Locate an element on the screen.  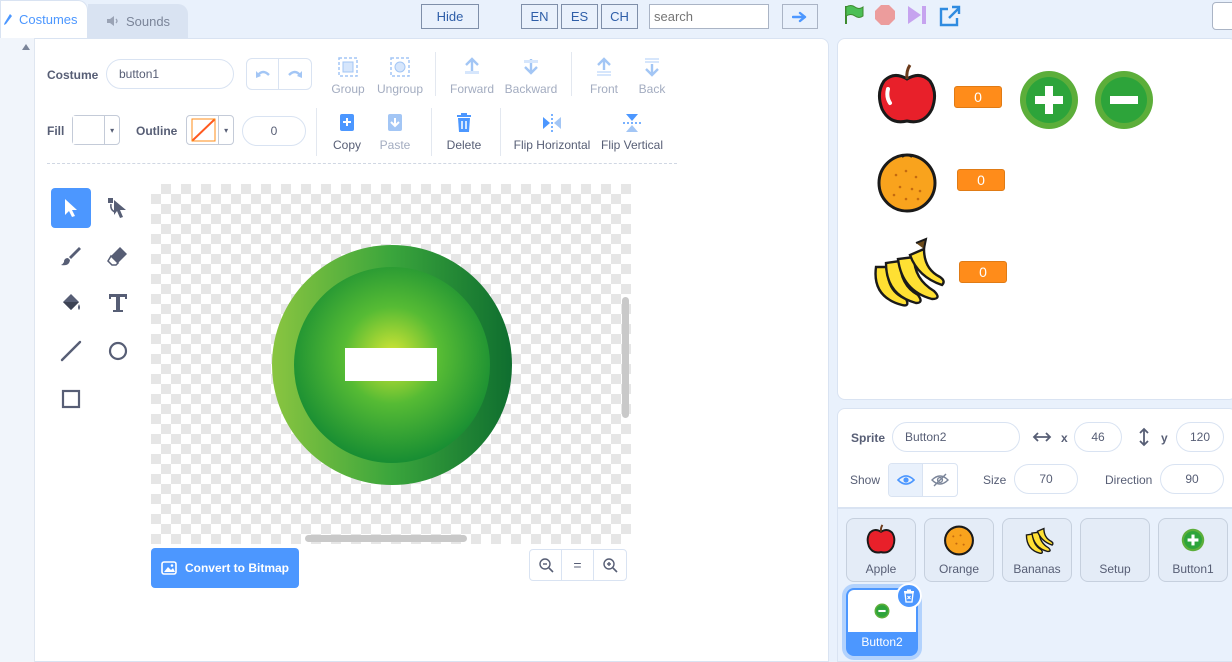
copy-label: Copy is located at coordinates (346, 145).